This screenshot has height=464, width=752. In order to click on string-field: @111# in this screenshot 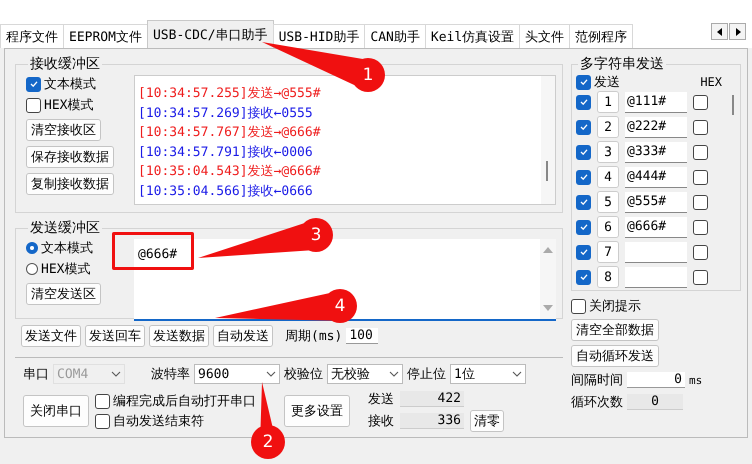, I will do `click(656, 102)`.